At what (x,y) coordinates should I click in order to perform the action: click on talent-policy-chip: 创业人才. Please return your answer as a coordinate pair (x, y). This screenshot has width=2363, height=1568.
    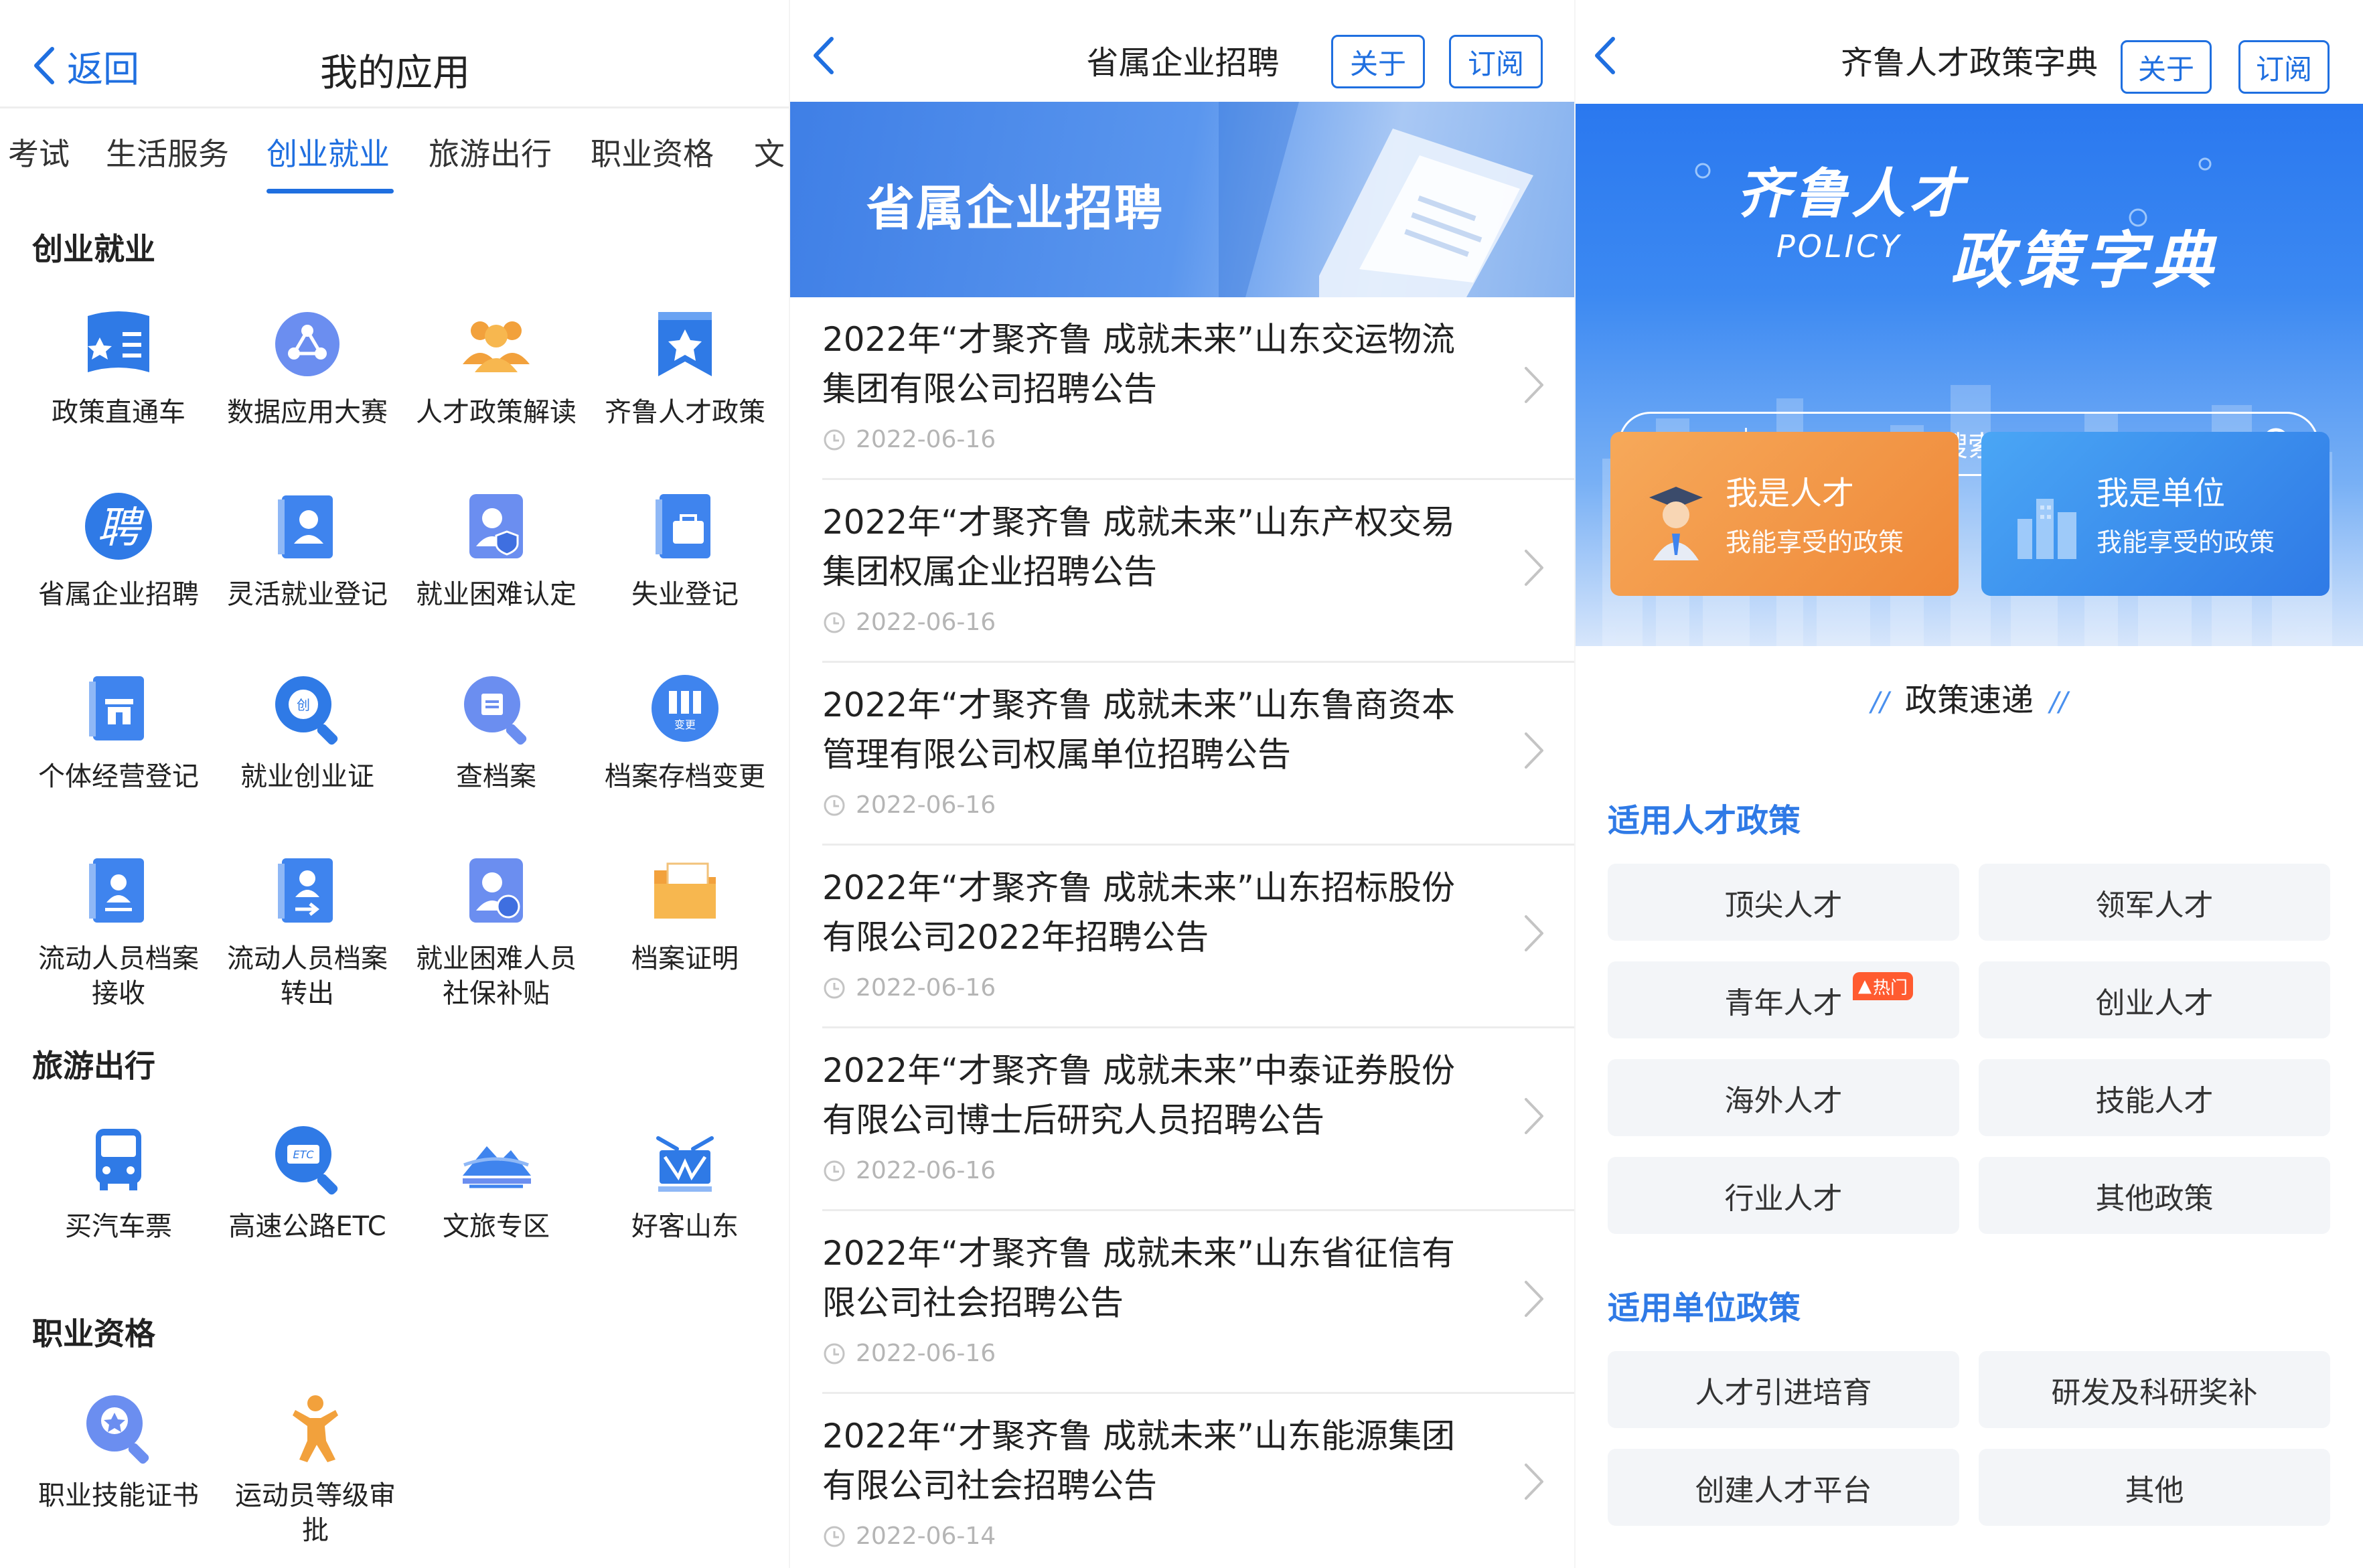
    Looking at the image, I should click on (2154, 999).